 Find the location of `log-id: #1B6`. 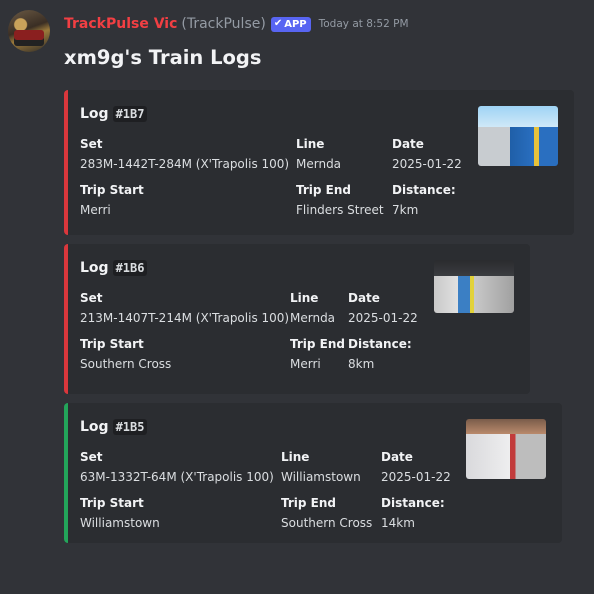

log-id: #1B6 is located at coordinates (130, 268).